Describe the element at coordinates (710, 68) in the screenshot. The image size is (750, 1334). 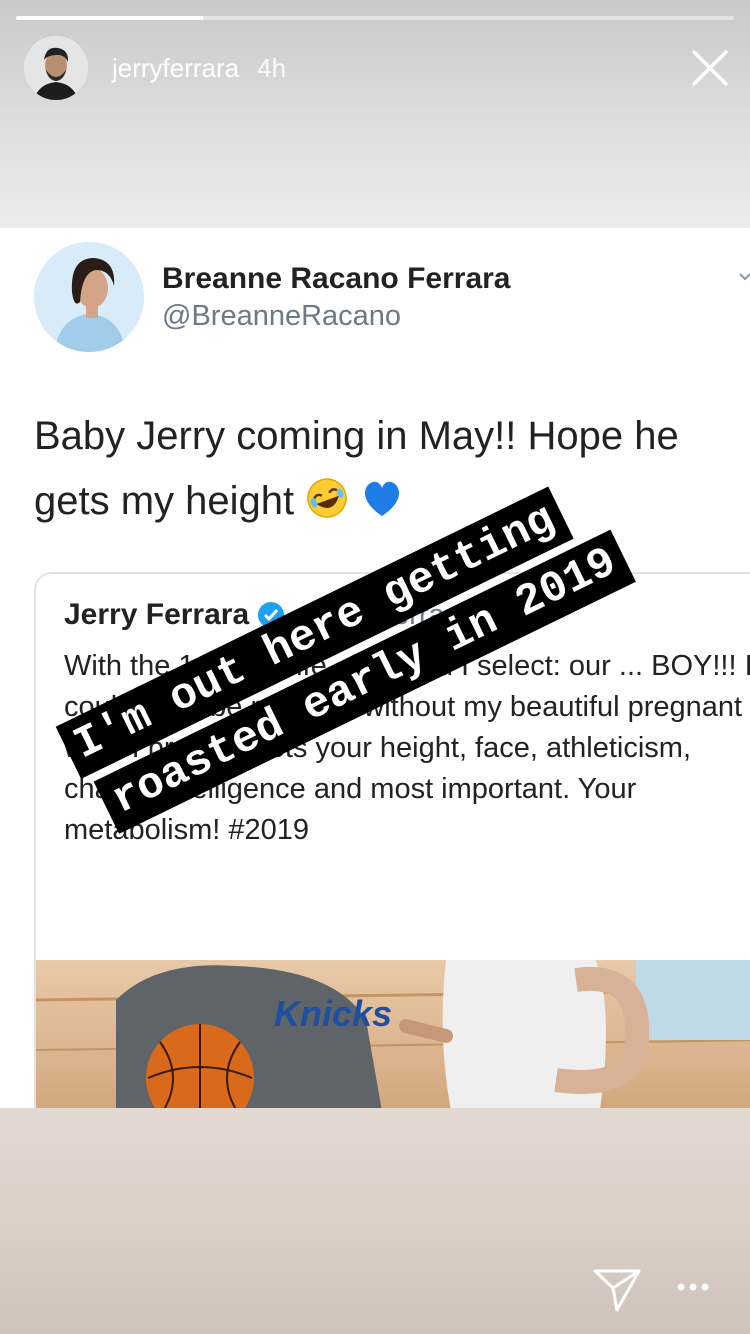
I see `close-icon` at that location.